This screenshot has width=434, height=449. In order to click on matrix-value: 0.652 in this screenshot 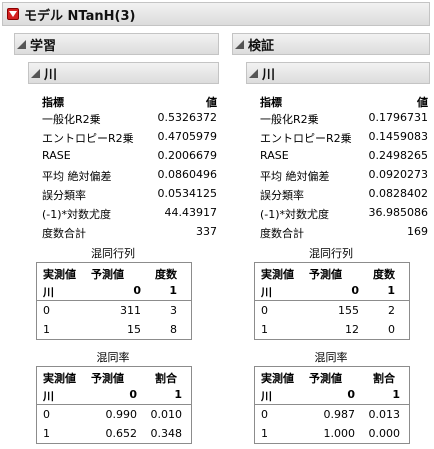, I will do `click(121, 433)`.